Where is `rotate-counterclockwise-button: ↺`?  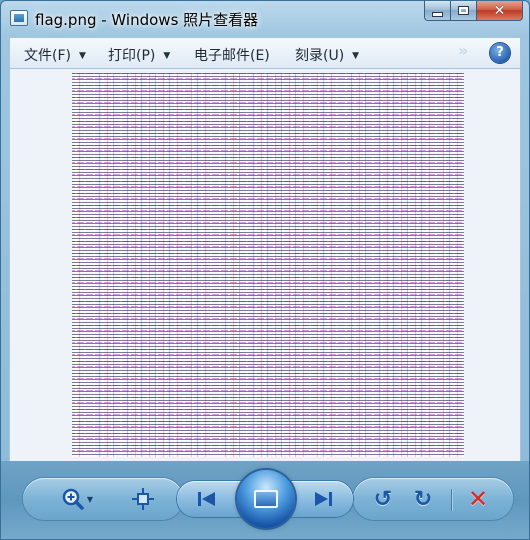 rotate-counterclockwise-button: ↺ is located at coordinates (383, 499).